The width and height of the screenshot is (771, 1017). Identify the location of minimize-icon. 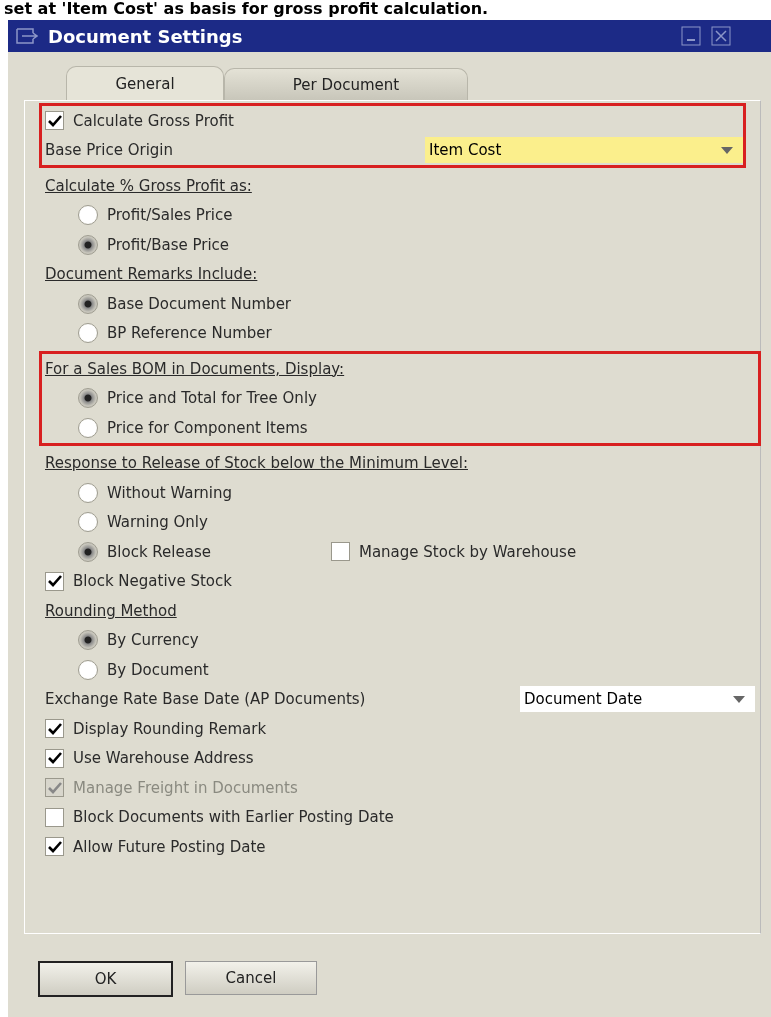
(691, 36).